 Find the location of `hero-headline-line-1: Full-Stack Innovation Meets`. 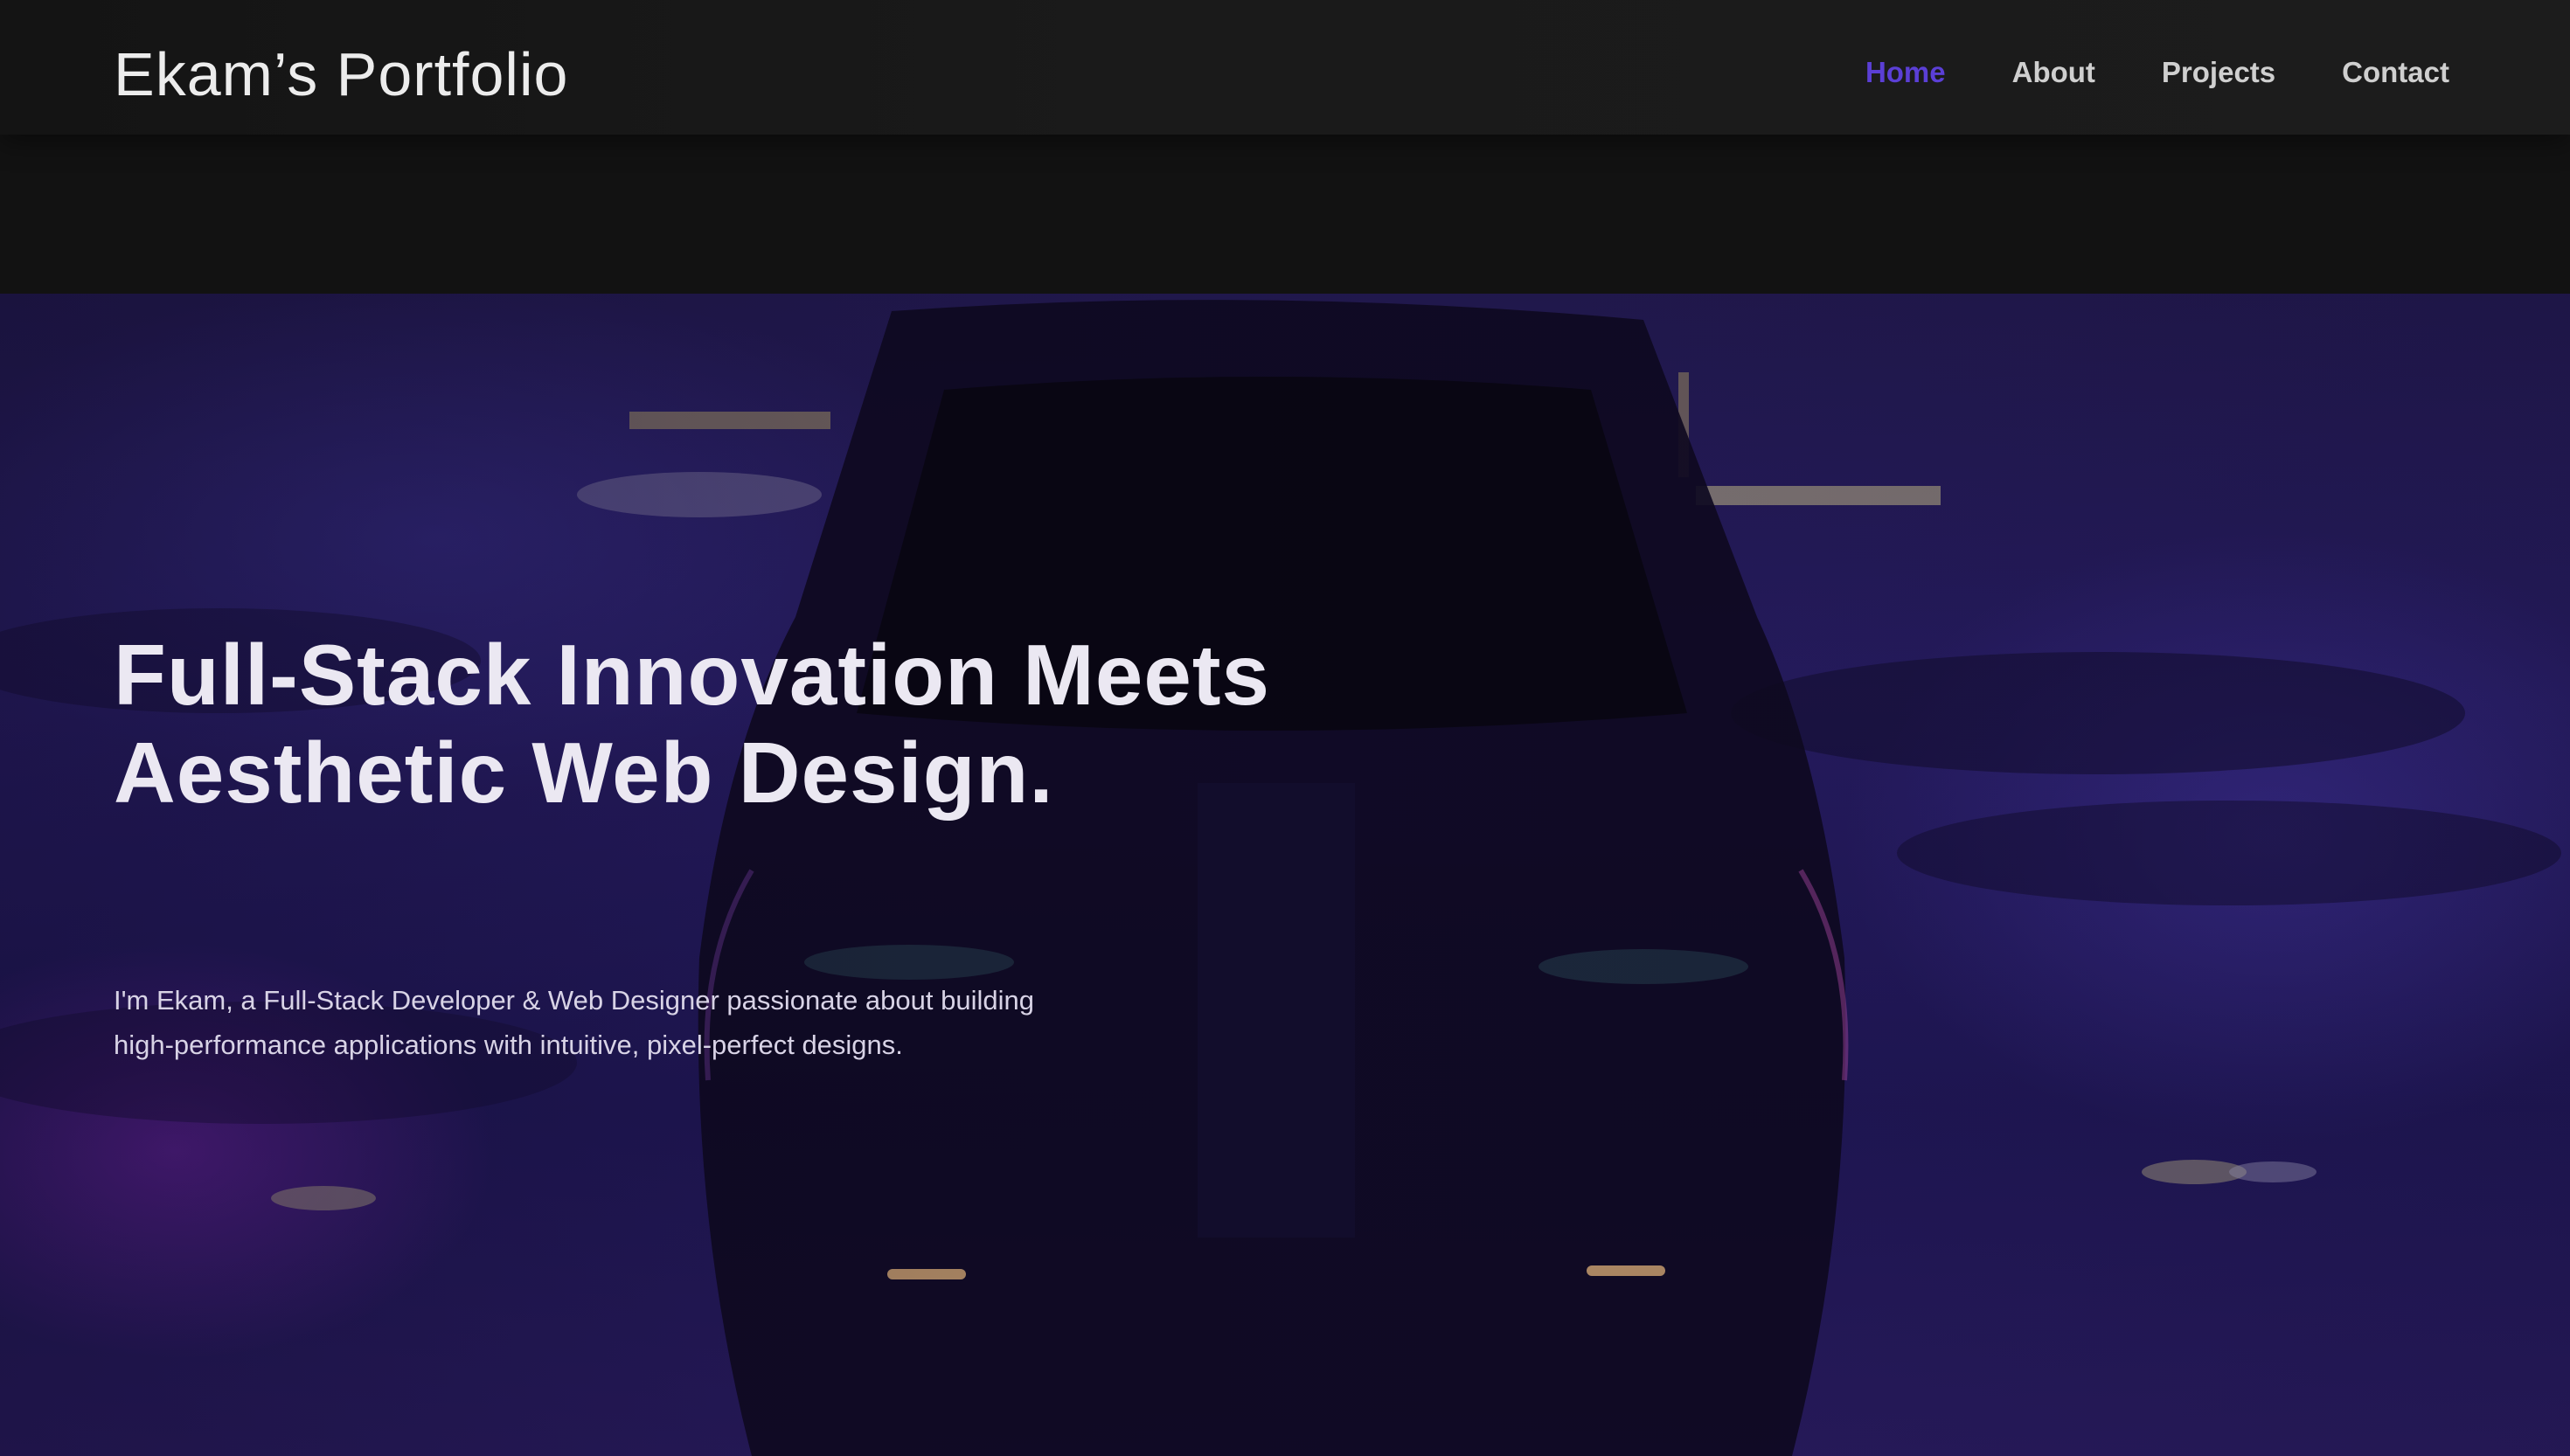

hero-headline-line-1: Full-Stack Innovation Meets is located at coordinates (692, 675).